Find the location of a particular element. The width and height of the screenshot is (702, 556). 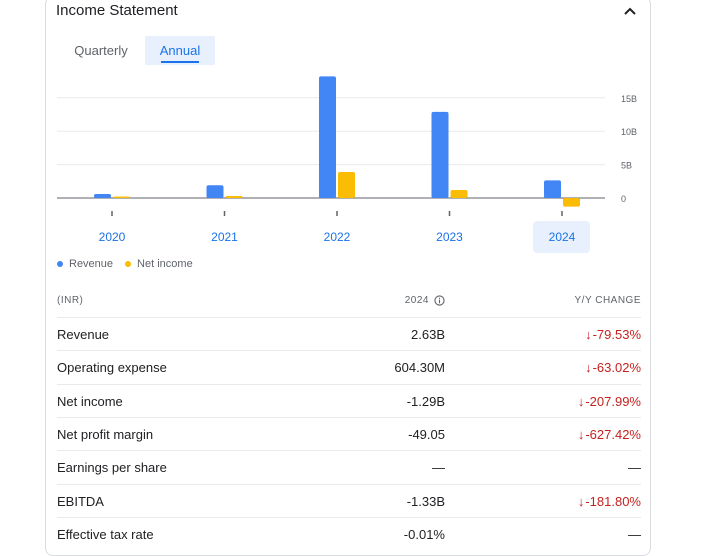

header-yy-change: Y/Y CHANGE is located at coordinates (607, 300).